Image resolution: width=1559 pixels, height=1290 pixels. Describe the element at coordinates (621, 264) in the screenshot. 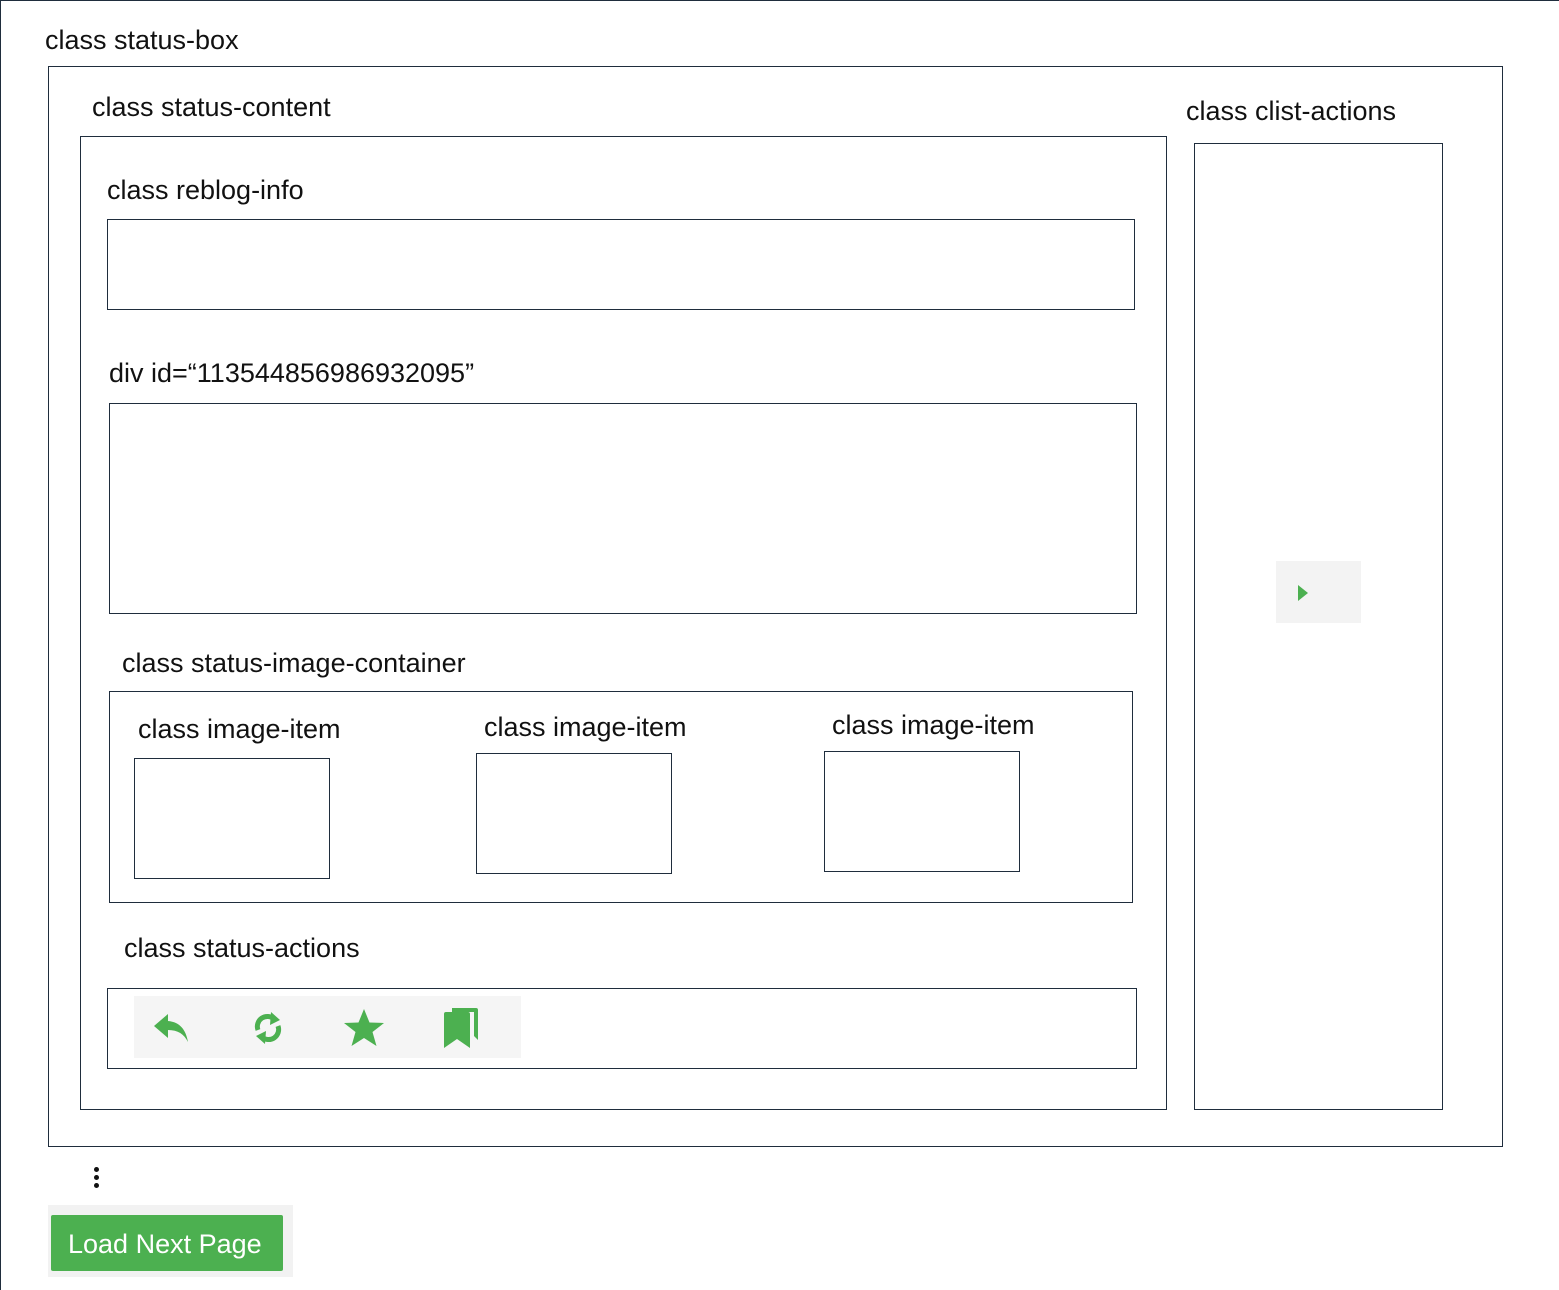

I see `reblog-info` at that location.